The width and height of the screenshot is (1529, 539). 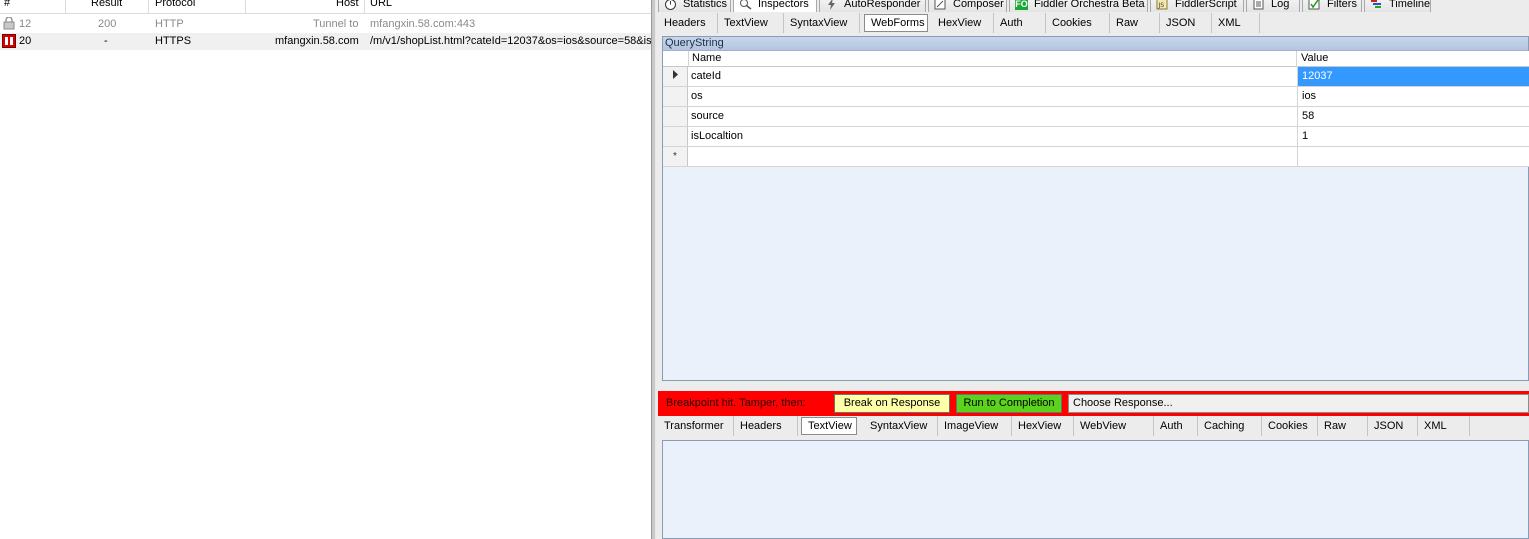 I want to click on session-protocol: HTTPS, so click(x=173, y=41).